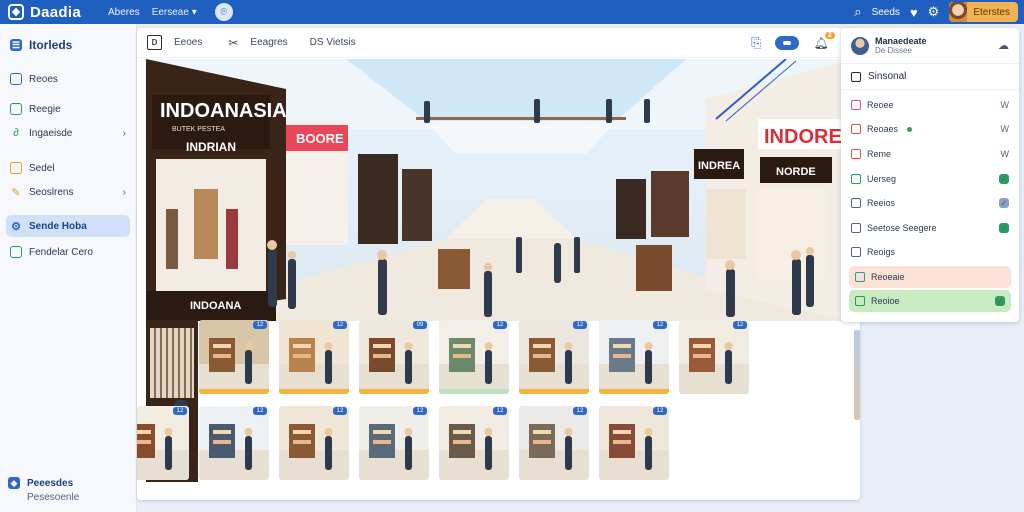 The height and width of the screenshot is (512, 1024). I want to click on gear-icon: ⚙, so click(16, 226).